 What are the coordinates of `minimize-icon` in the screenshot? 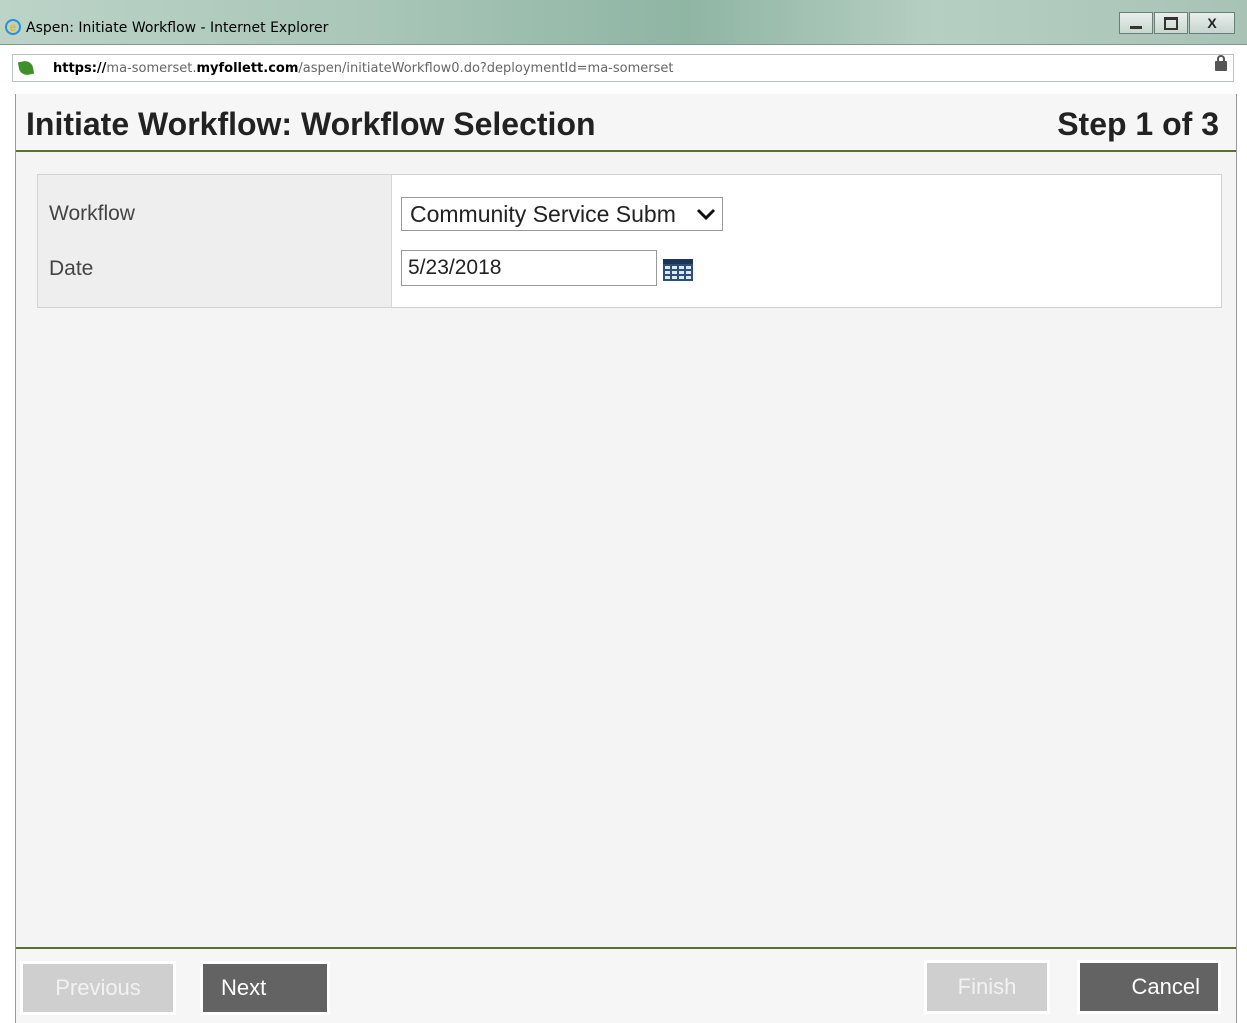 It's located at (1136, 27).